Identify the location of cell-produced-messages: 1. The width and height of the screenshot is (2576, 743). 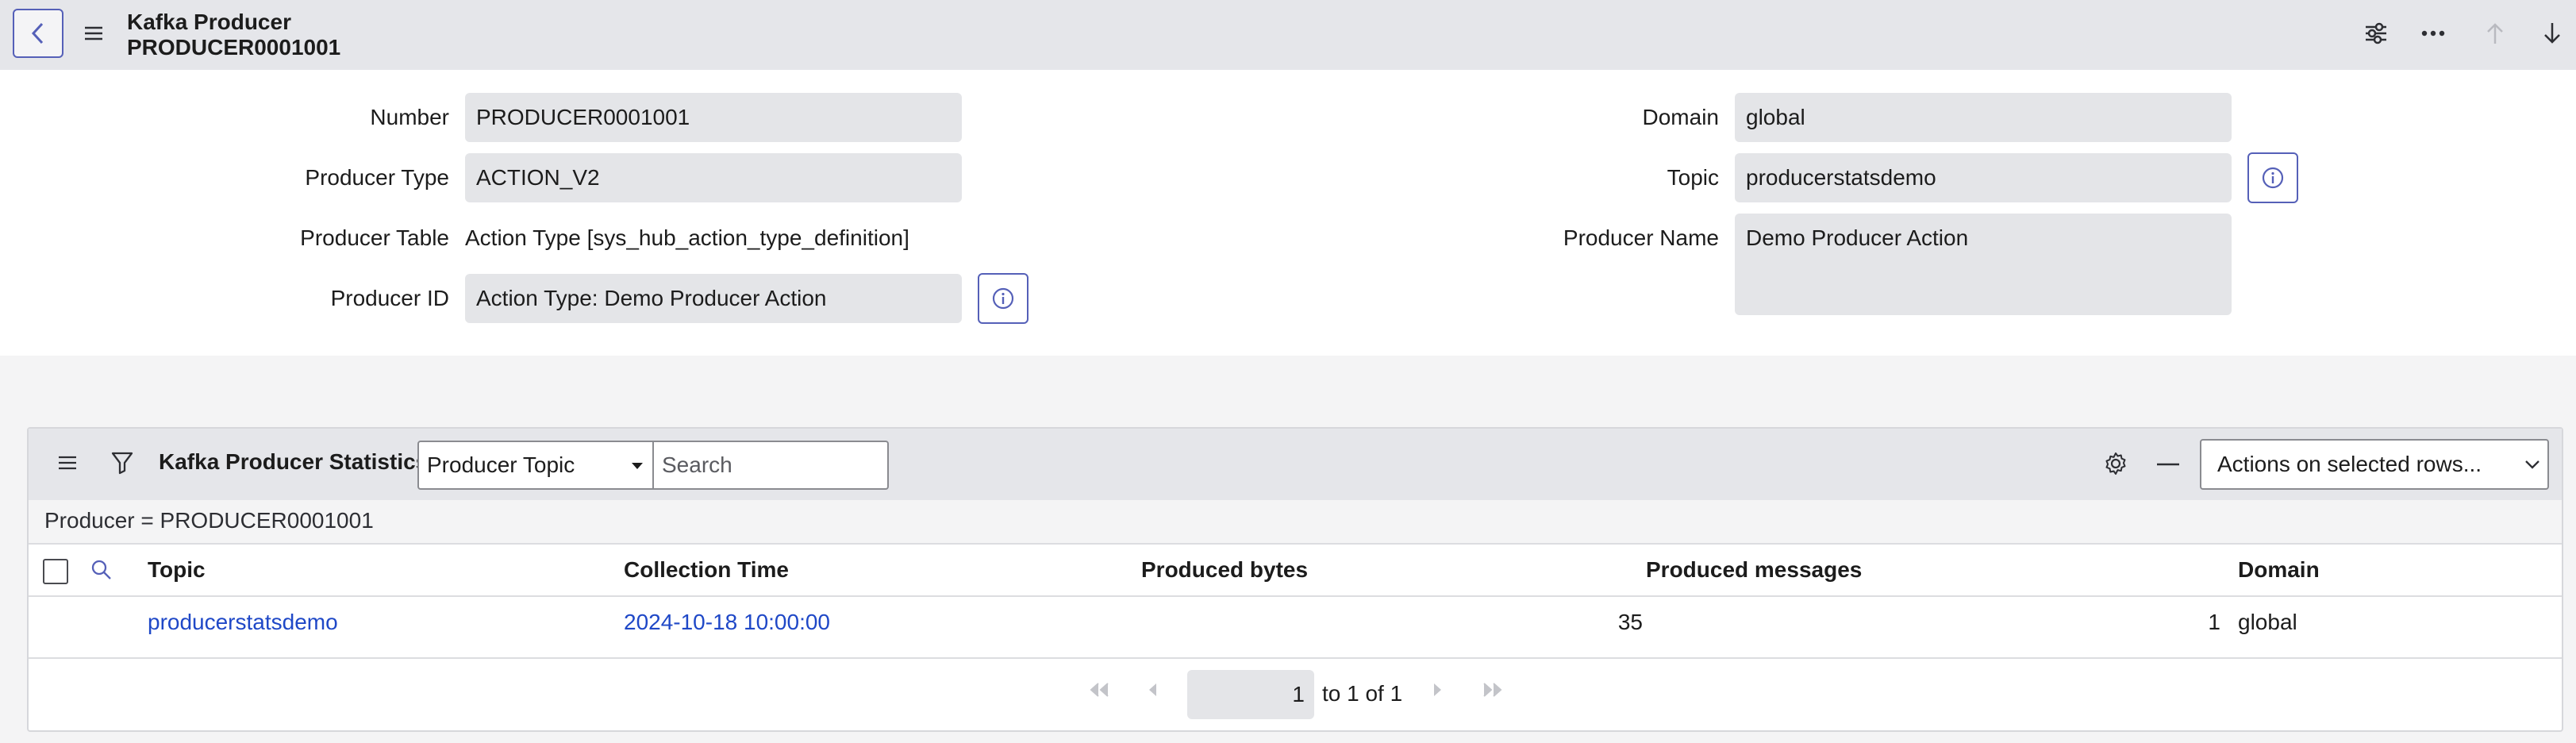
(2214, 622).